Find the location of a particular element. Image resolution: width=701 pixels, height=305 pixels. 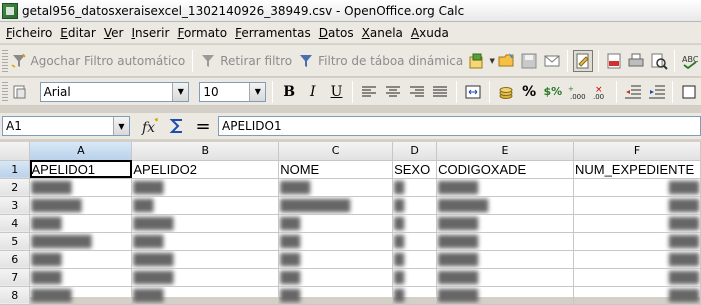

function-button: = is located at coordinates (203, 126).